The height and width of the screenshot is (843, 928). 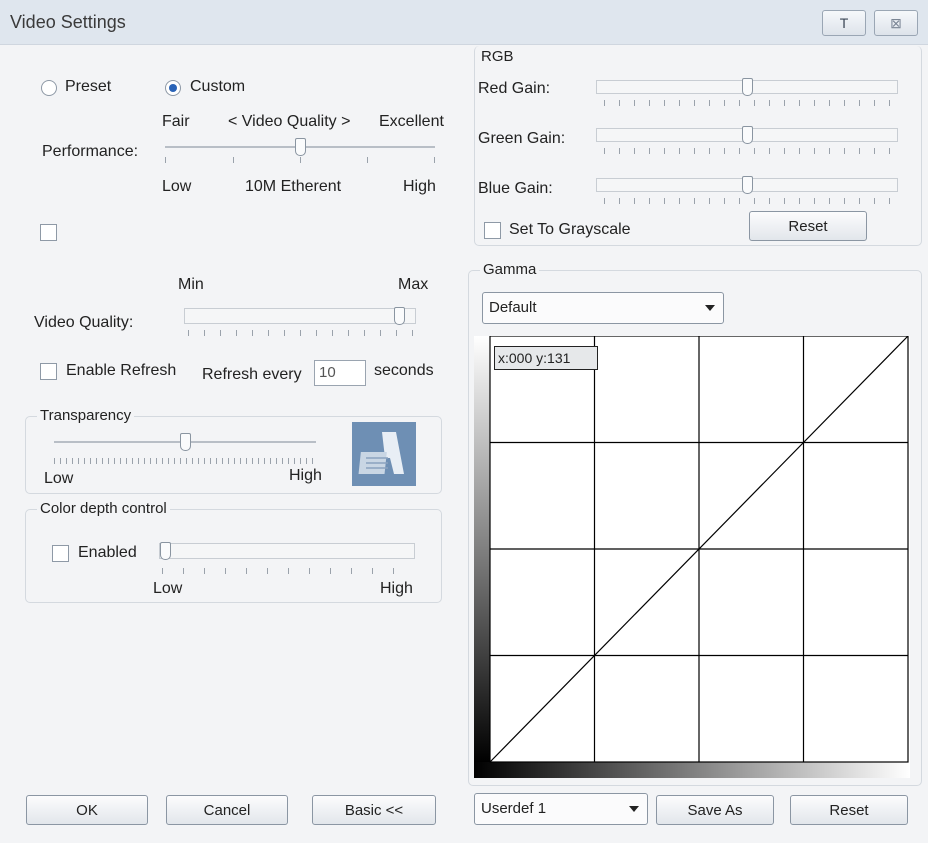 What do you see at coordinates (49, 88) in the screenshot?
I see `preset-radio` at bounding box center [49, 88].